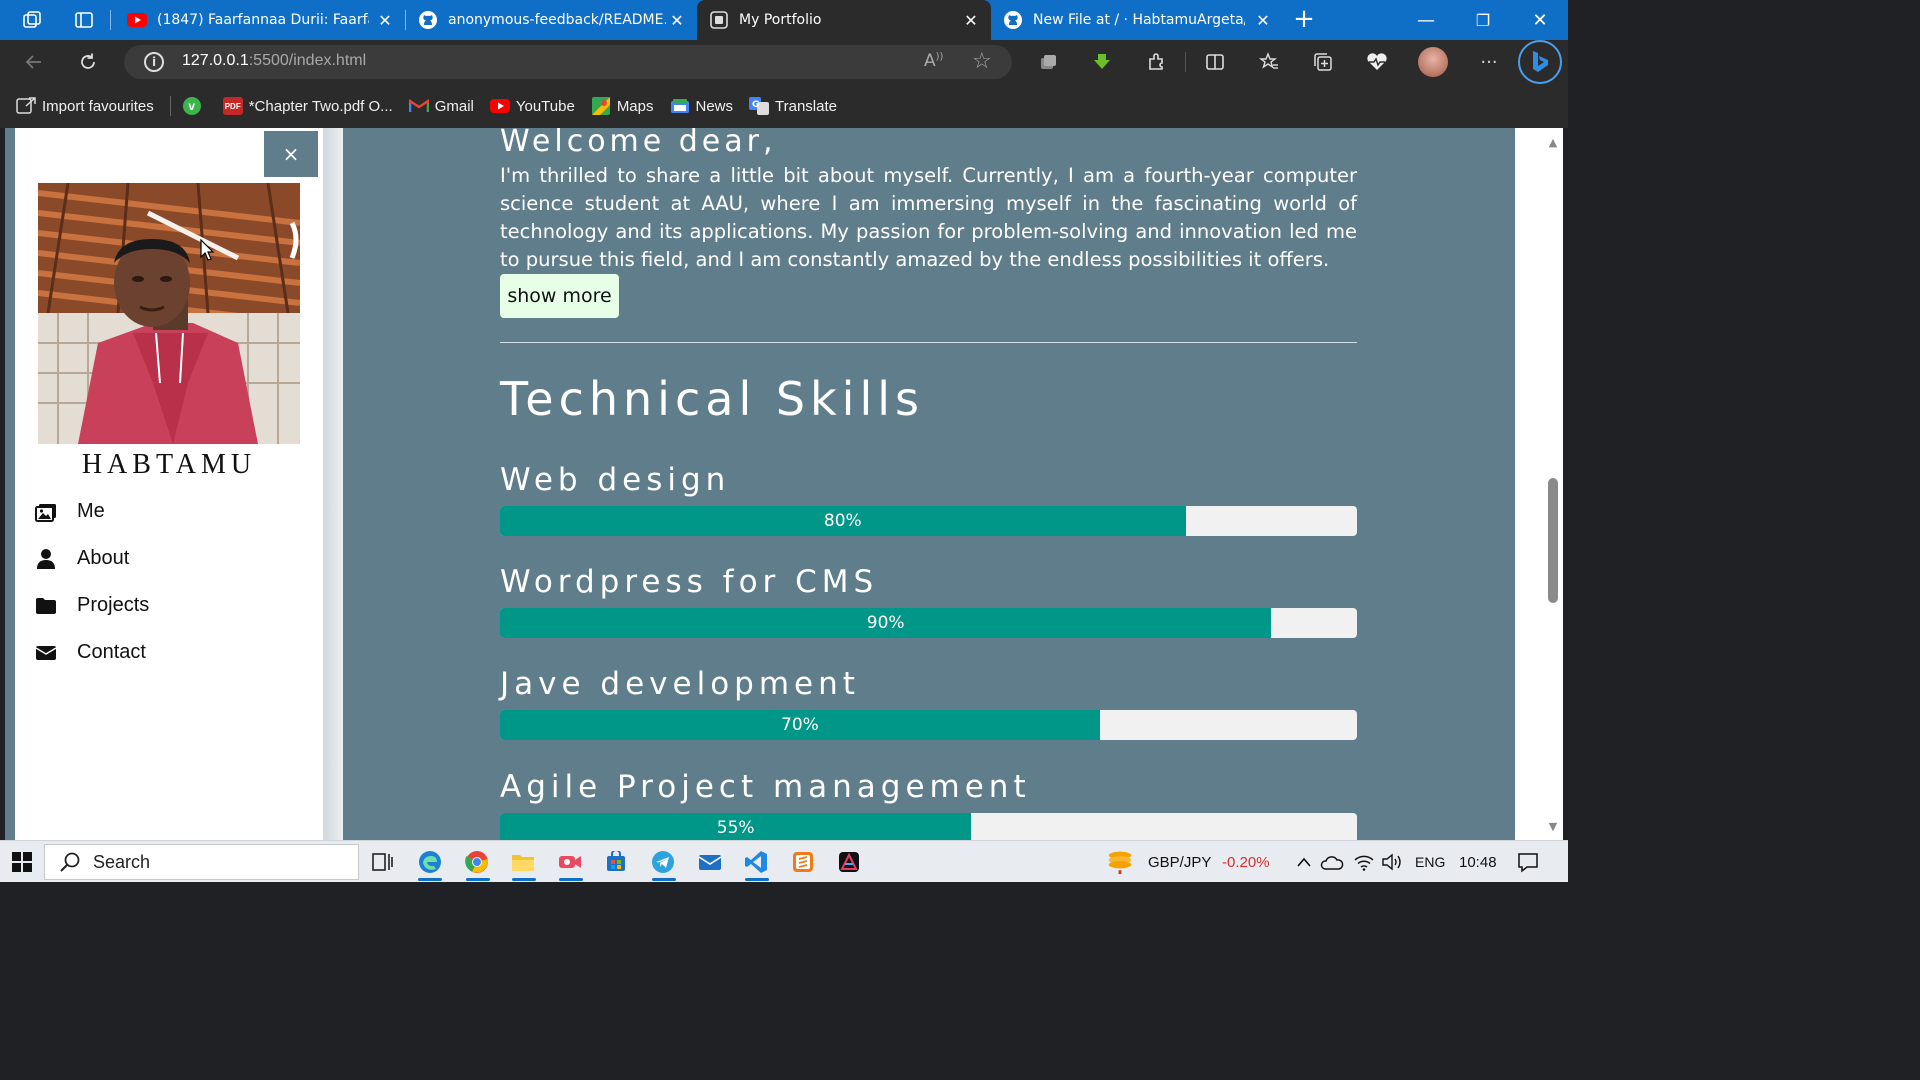 The width and height of the screenshot is (1920, 1080). What do you see at coordinates (46, 653) in the screenshot?
I see `envelope-icon` at bounding box center [46, 653].